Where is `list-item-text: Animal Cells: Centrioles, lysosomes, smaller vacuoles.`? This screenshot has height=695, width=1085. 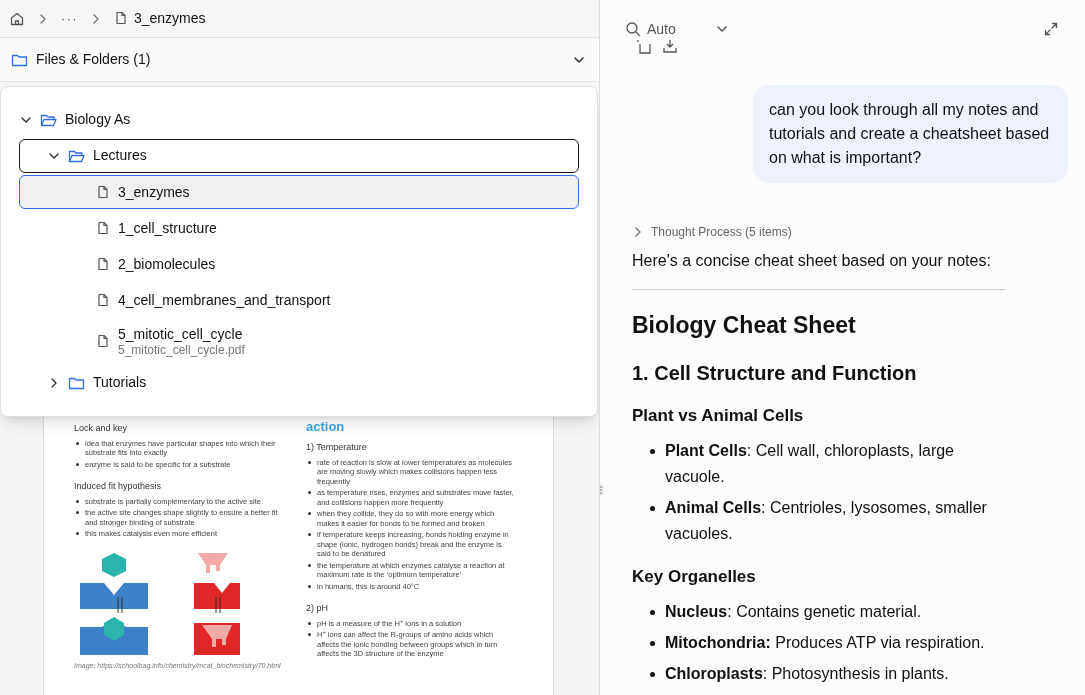
list-item-text: Animal Cells: Centrioles, lysosomes, smaller vacuoles. is located at coordinates (826, 521).